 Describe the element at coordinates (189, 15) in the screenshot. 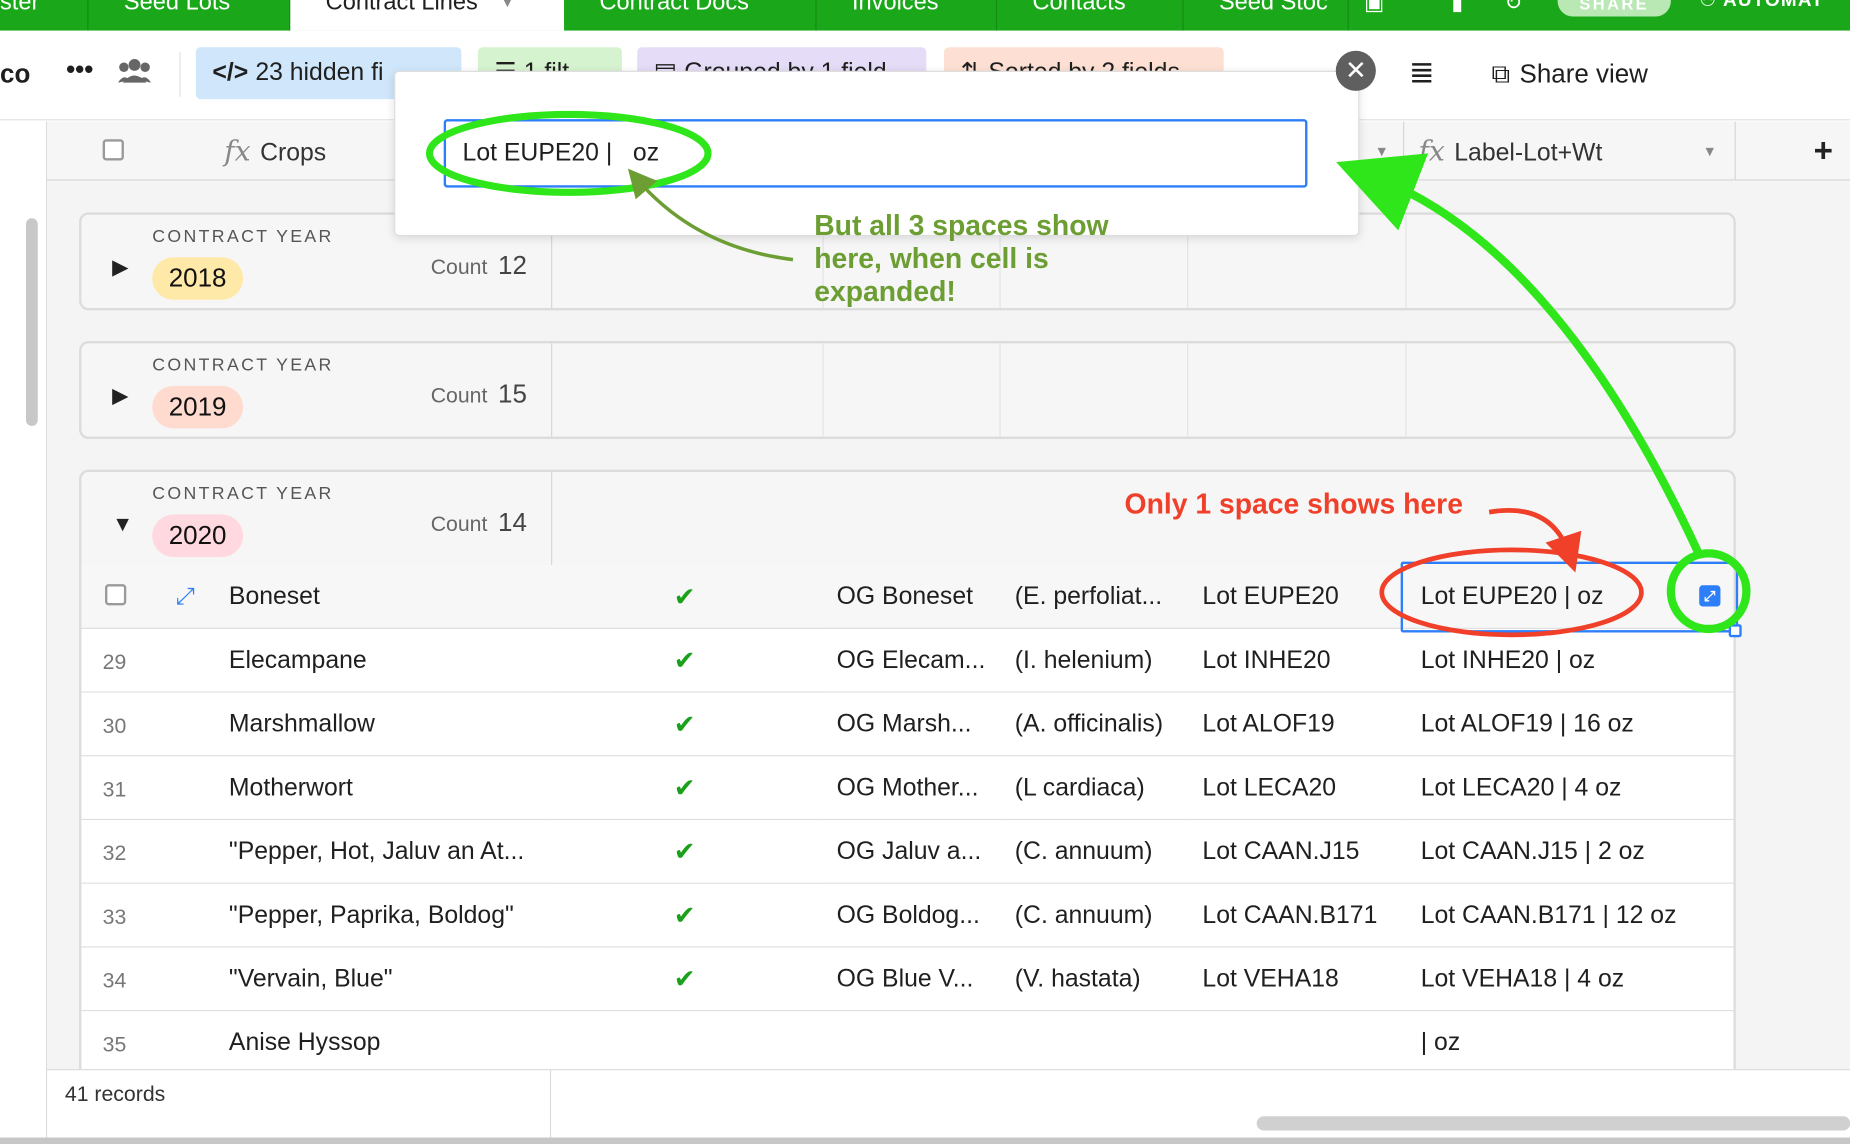

I see `tab-seed-lots: Seed Lots` at that location.